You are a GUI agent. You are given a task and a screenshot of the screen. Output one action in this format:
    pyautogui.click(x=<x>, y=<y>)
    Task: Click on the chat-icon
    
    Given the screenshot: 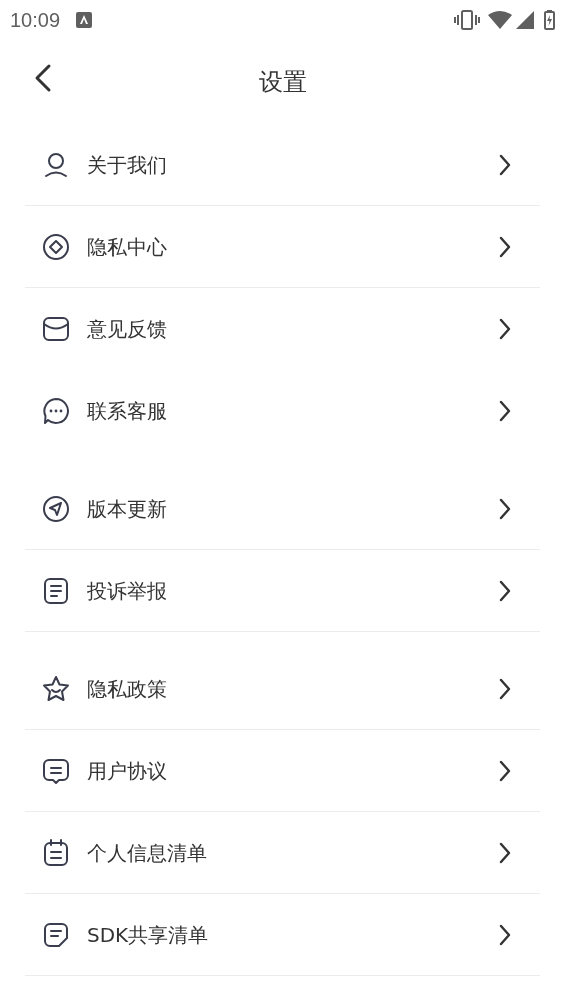 What is the action you would take?
    pyautogui.click(x=56, y=411)
    